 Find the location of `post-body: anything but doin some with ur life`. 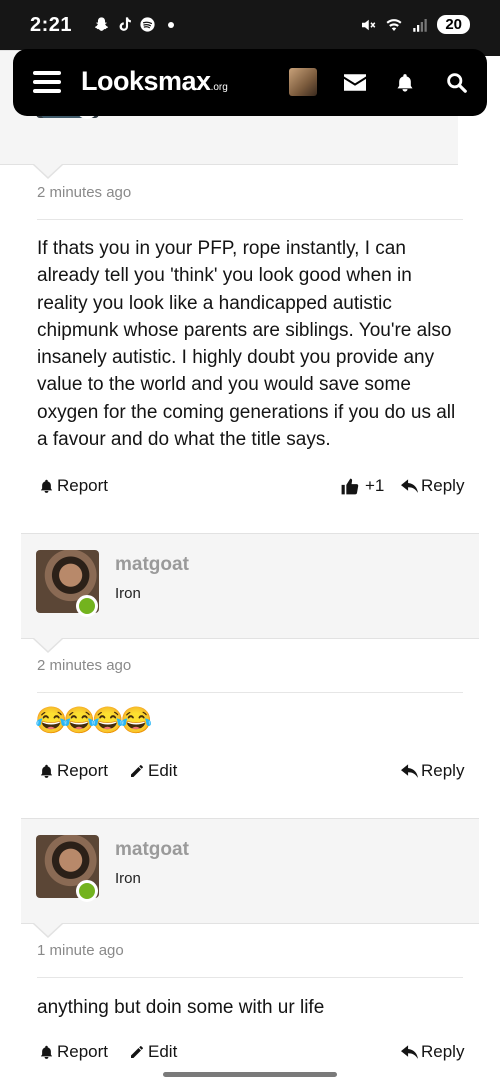

post-body: anything but doin some with ur life is located at coordinates (181, 1007).